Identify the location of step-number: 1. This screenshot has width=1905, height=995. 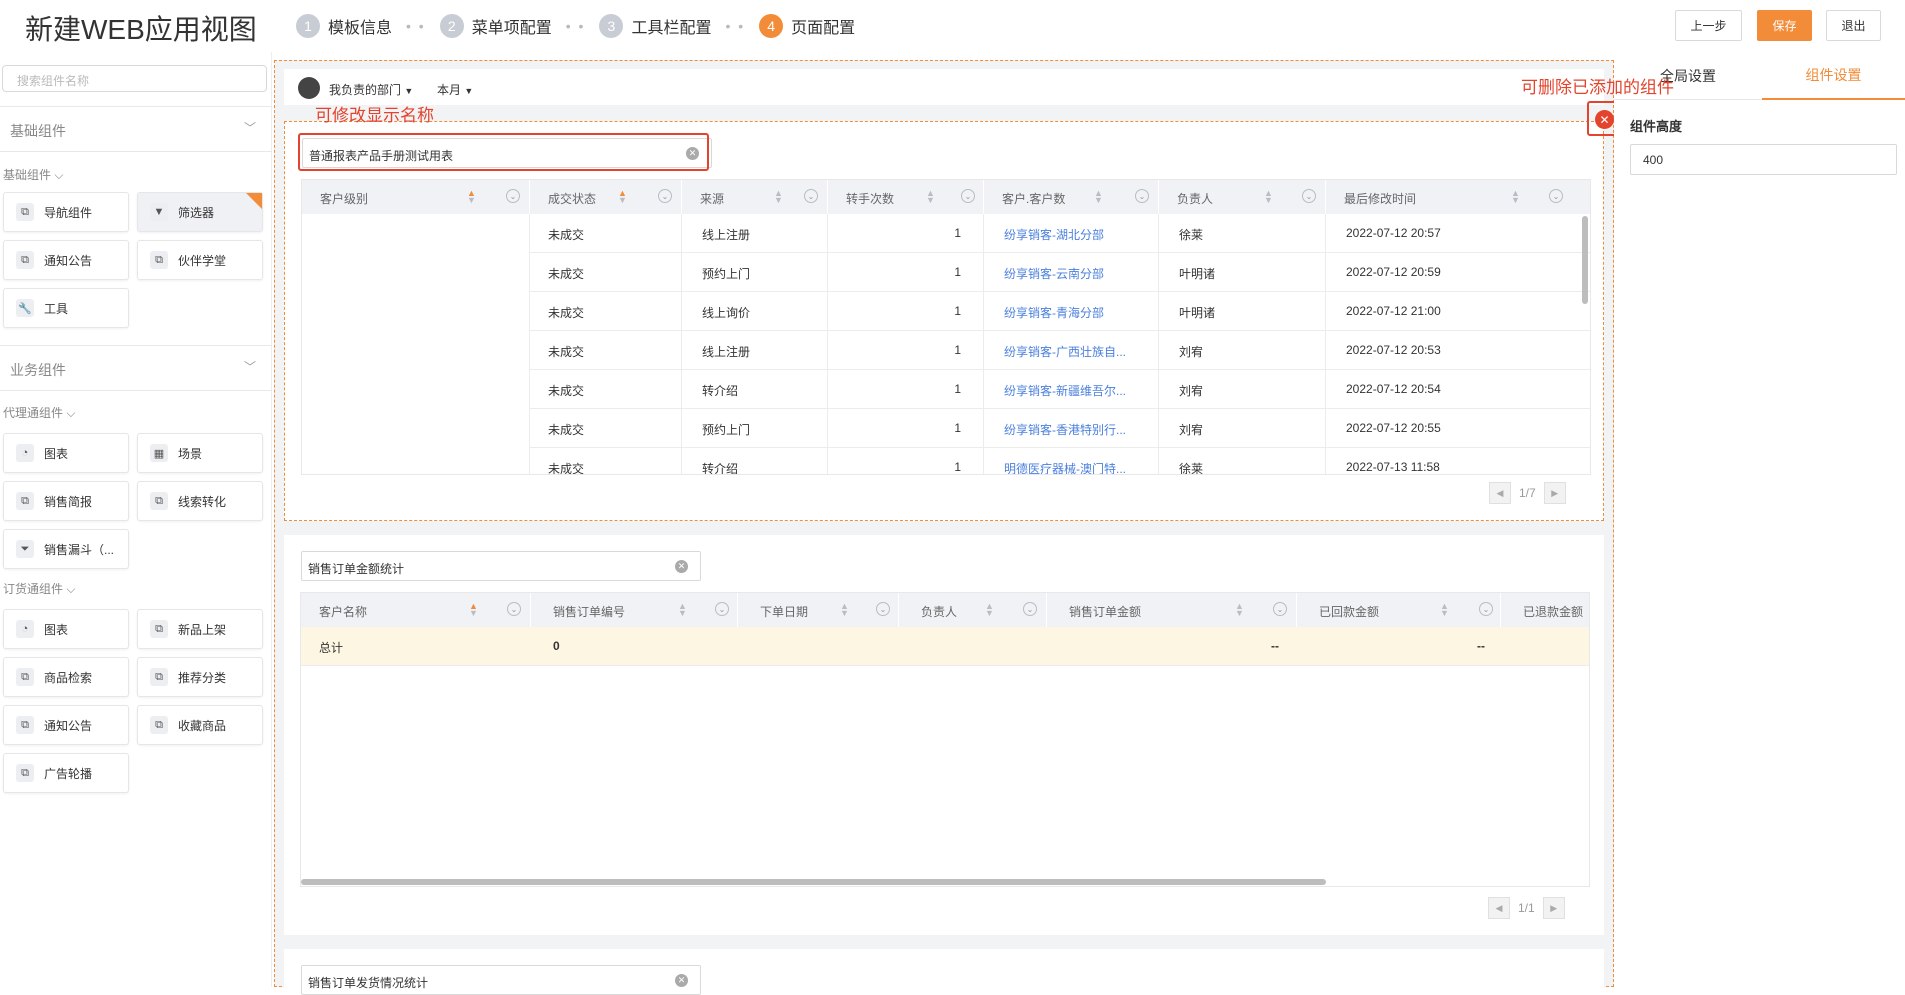
(308, 26).